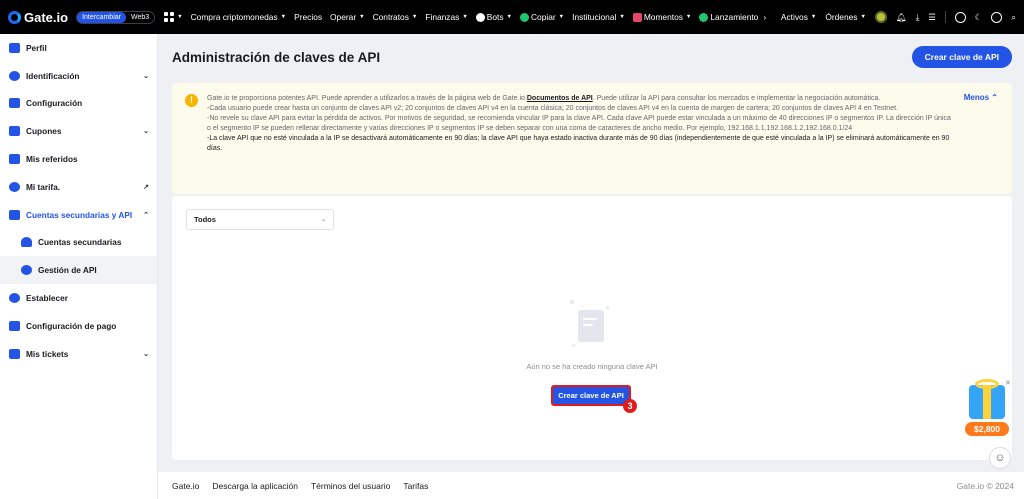 This screenshot has width=1024, height=499. Describe the element at coordinates (14, 103) in the screenshot. I see `settings-card-icon` at that location.